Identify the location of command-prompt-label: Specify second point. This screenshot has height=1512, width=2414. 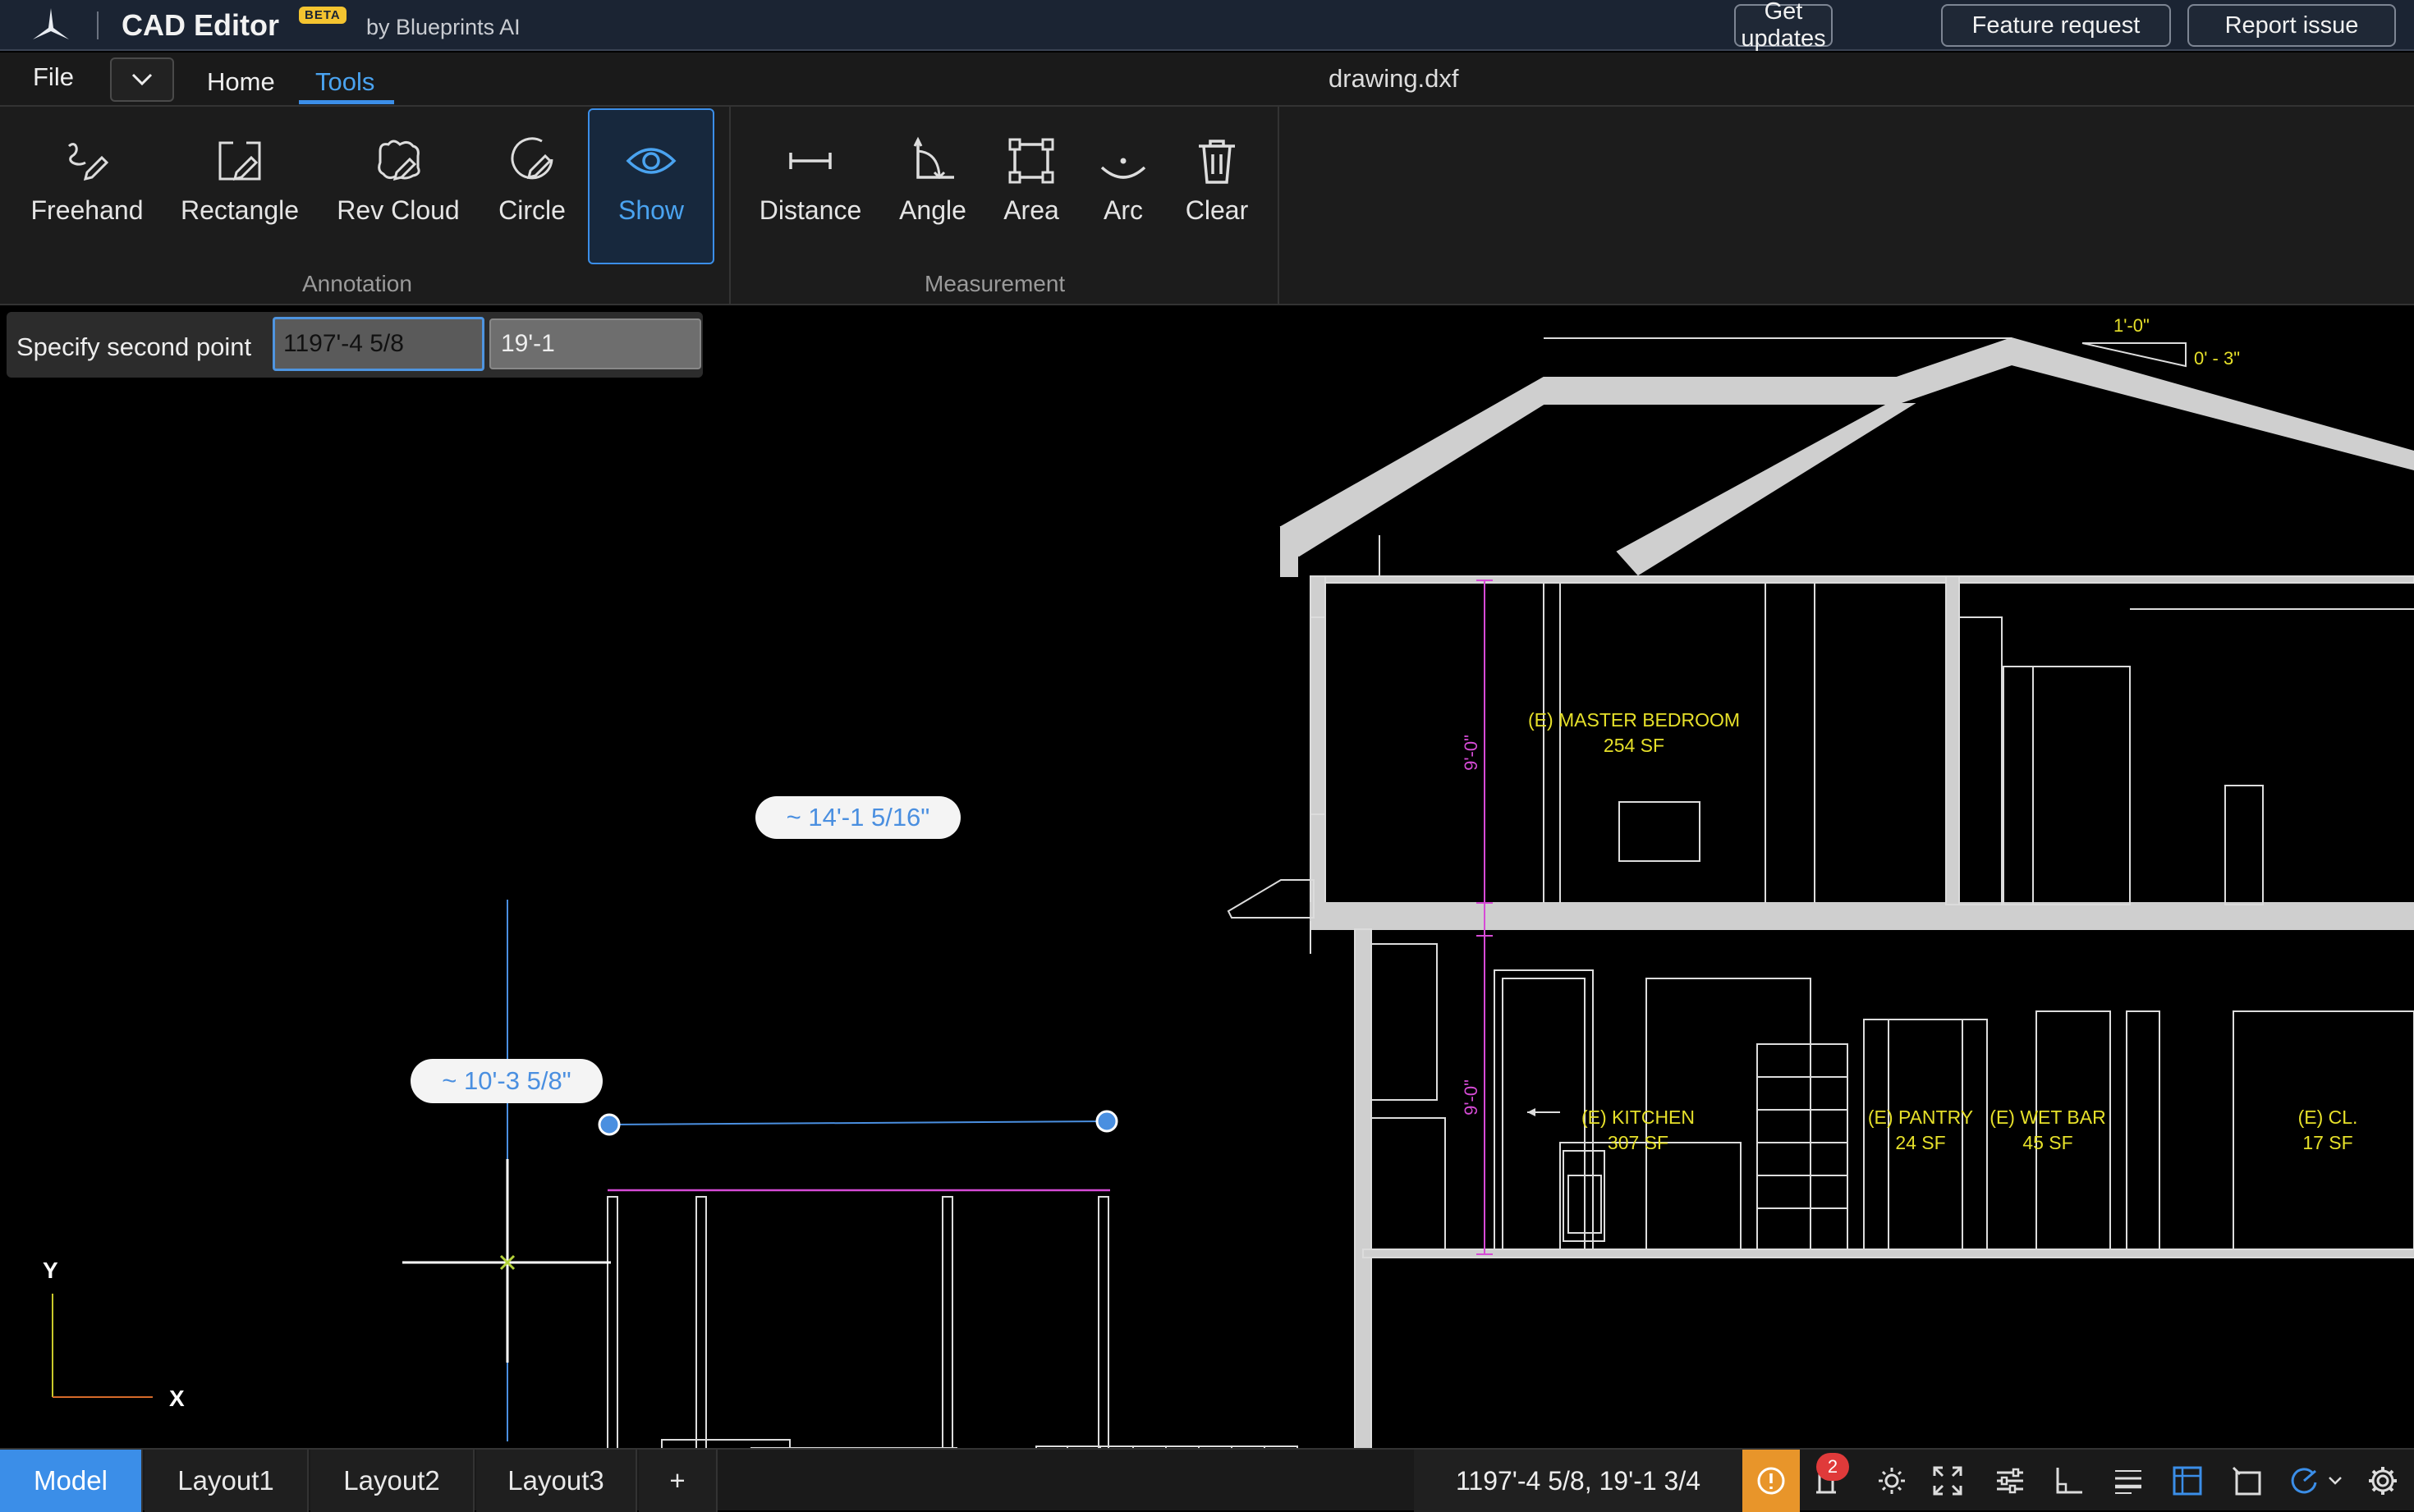
(134, 346).